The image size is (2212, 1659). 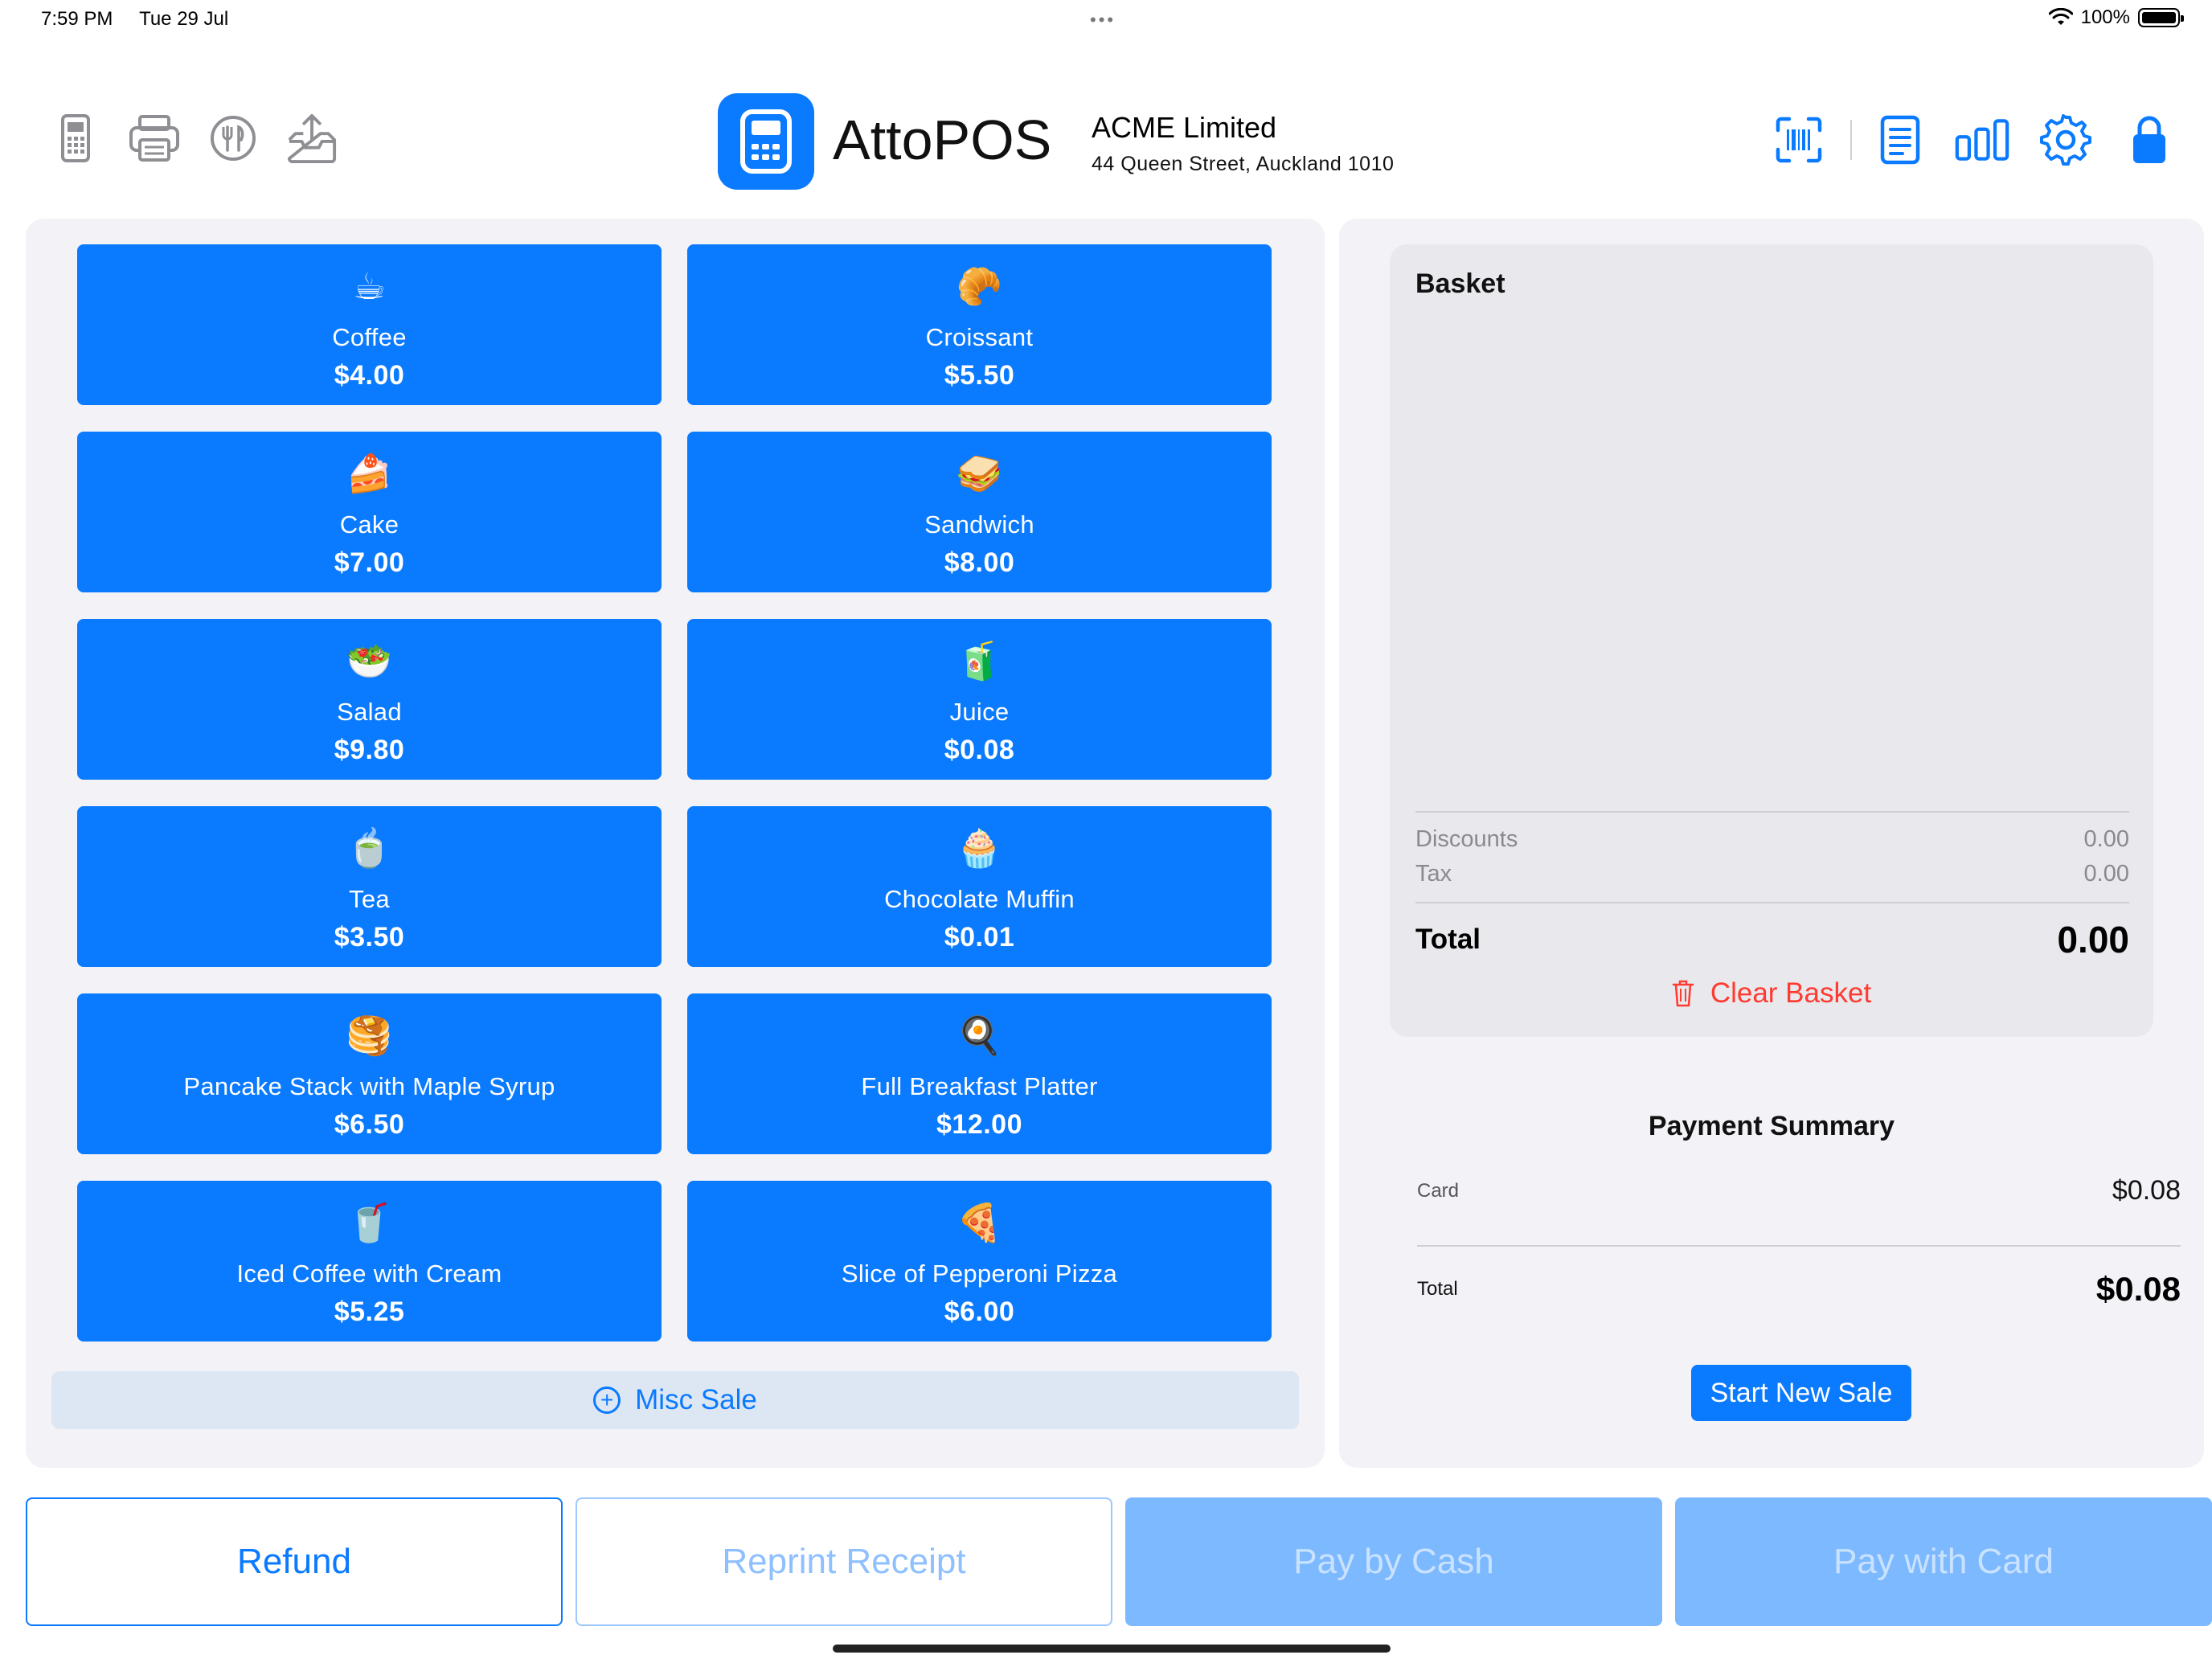 What do you see at coordinates (1460, 283) in the screenshot?
I see `basket-title: Basket` at bounding box center [1460, 283].